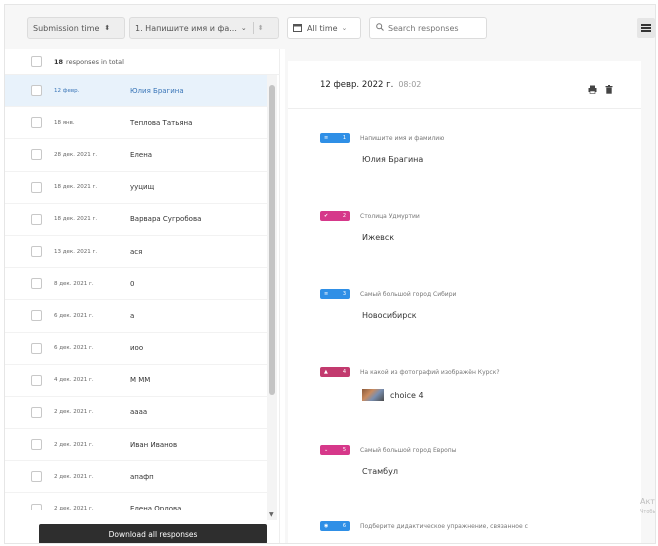 The image size is (658, 546). What do you see at coordinates (154, 444) in the screenshot?
I see `response-row-name: Иван Иванов` at bounding box center [154, 444].